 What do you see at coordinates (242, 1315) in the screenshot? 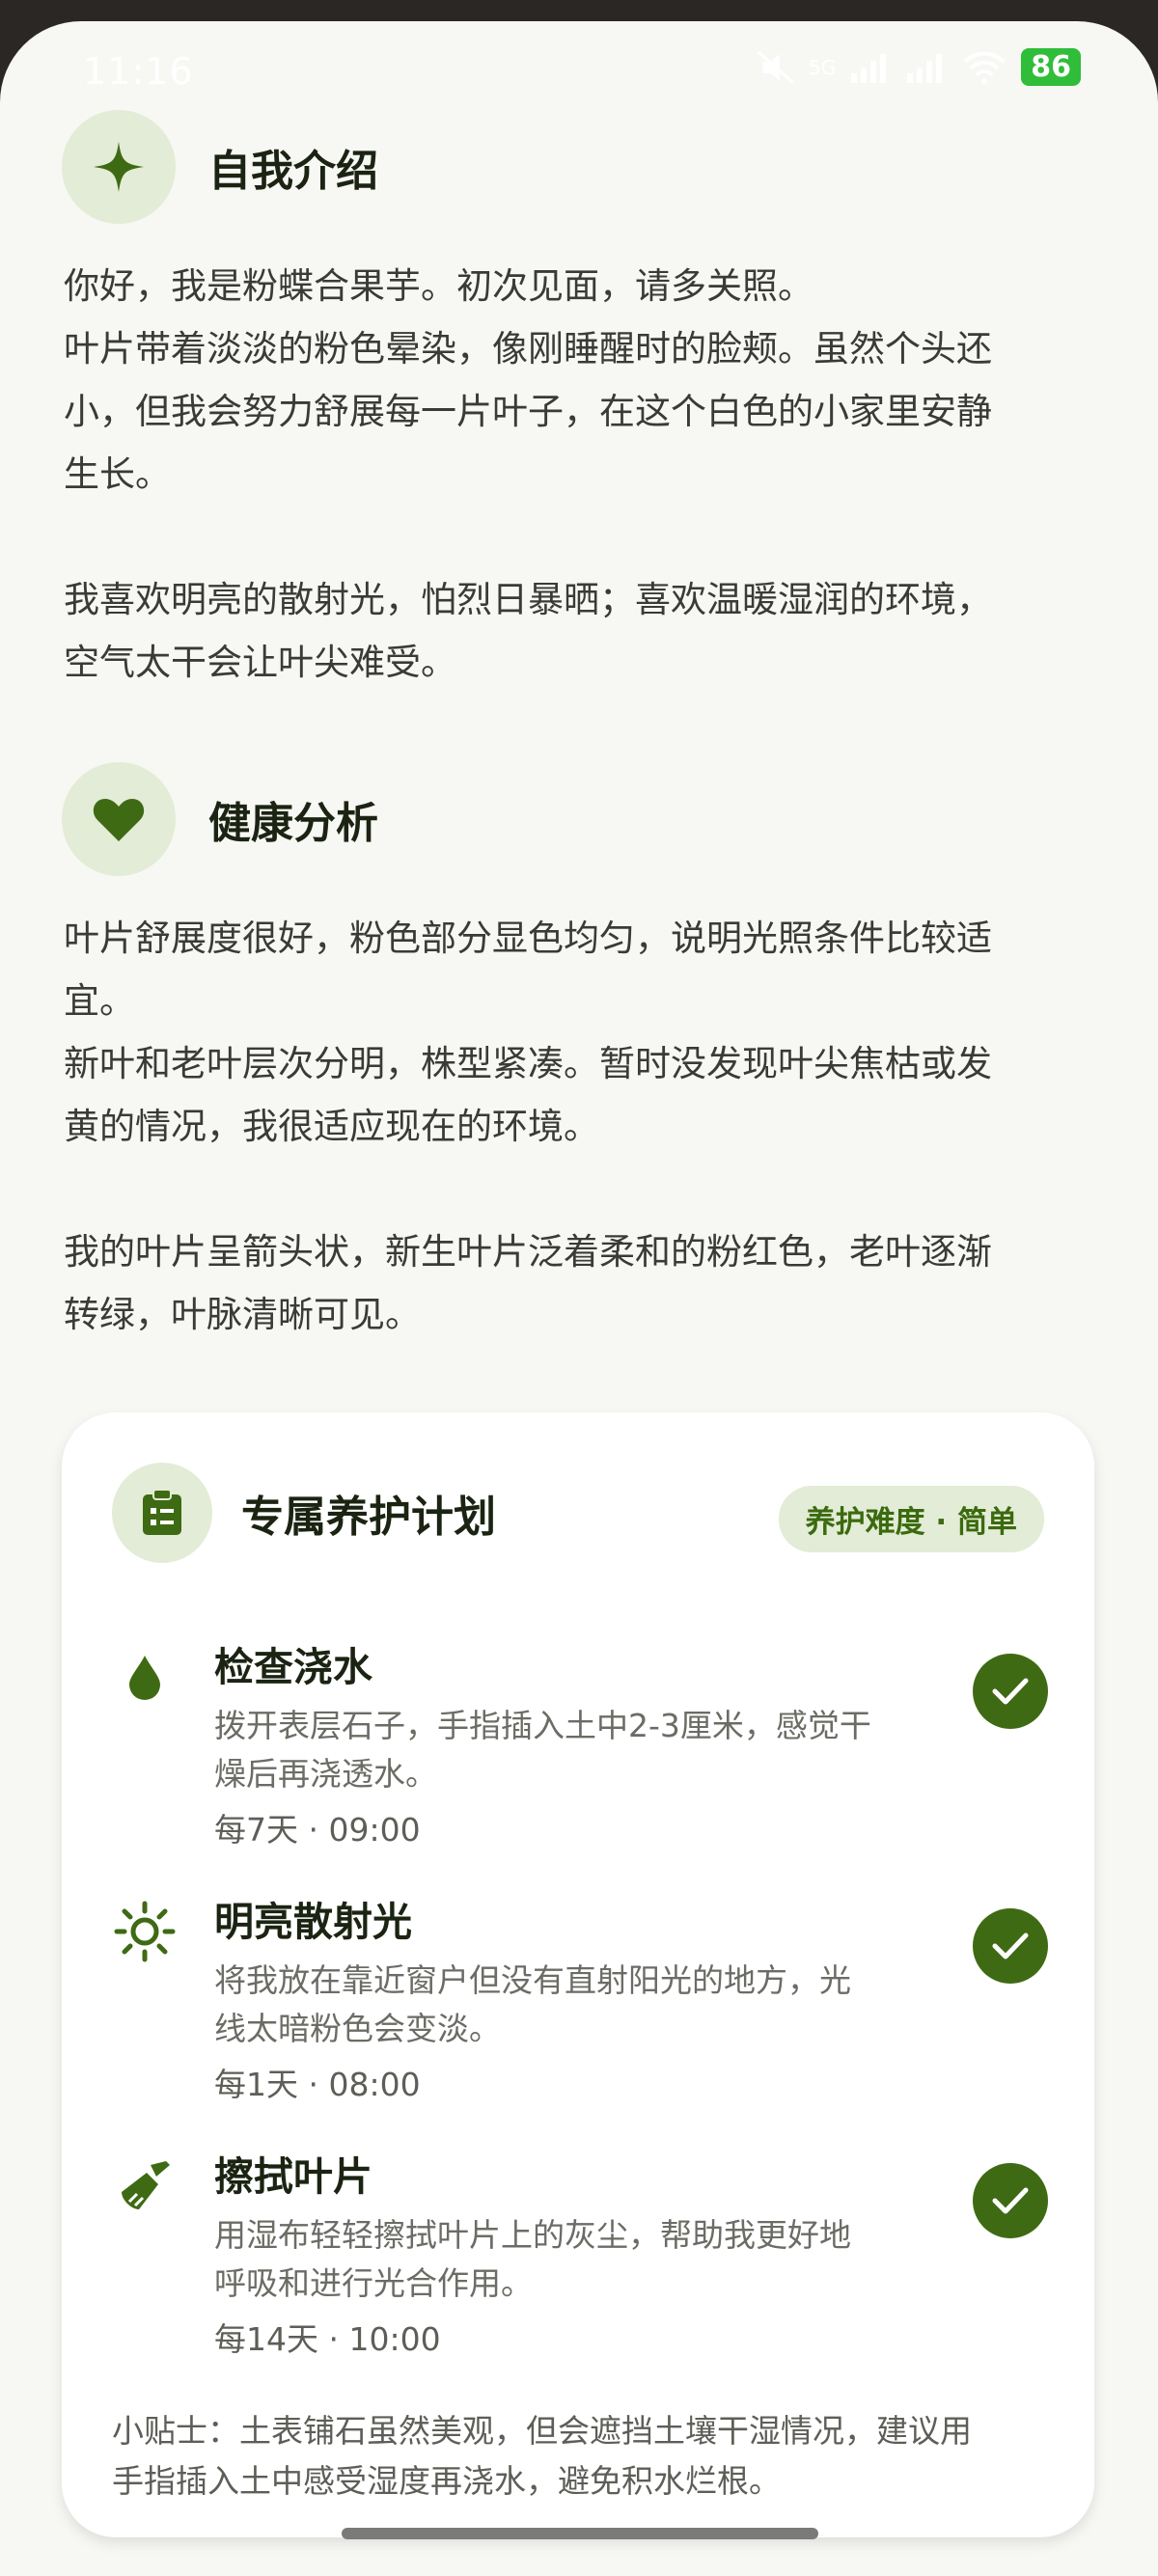
I see `health-line: 转绿，叶脉清晰可见。` at bounding box center [242, 1315].